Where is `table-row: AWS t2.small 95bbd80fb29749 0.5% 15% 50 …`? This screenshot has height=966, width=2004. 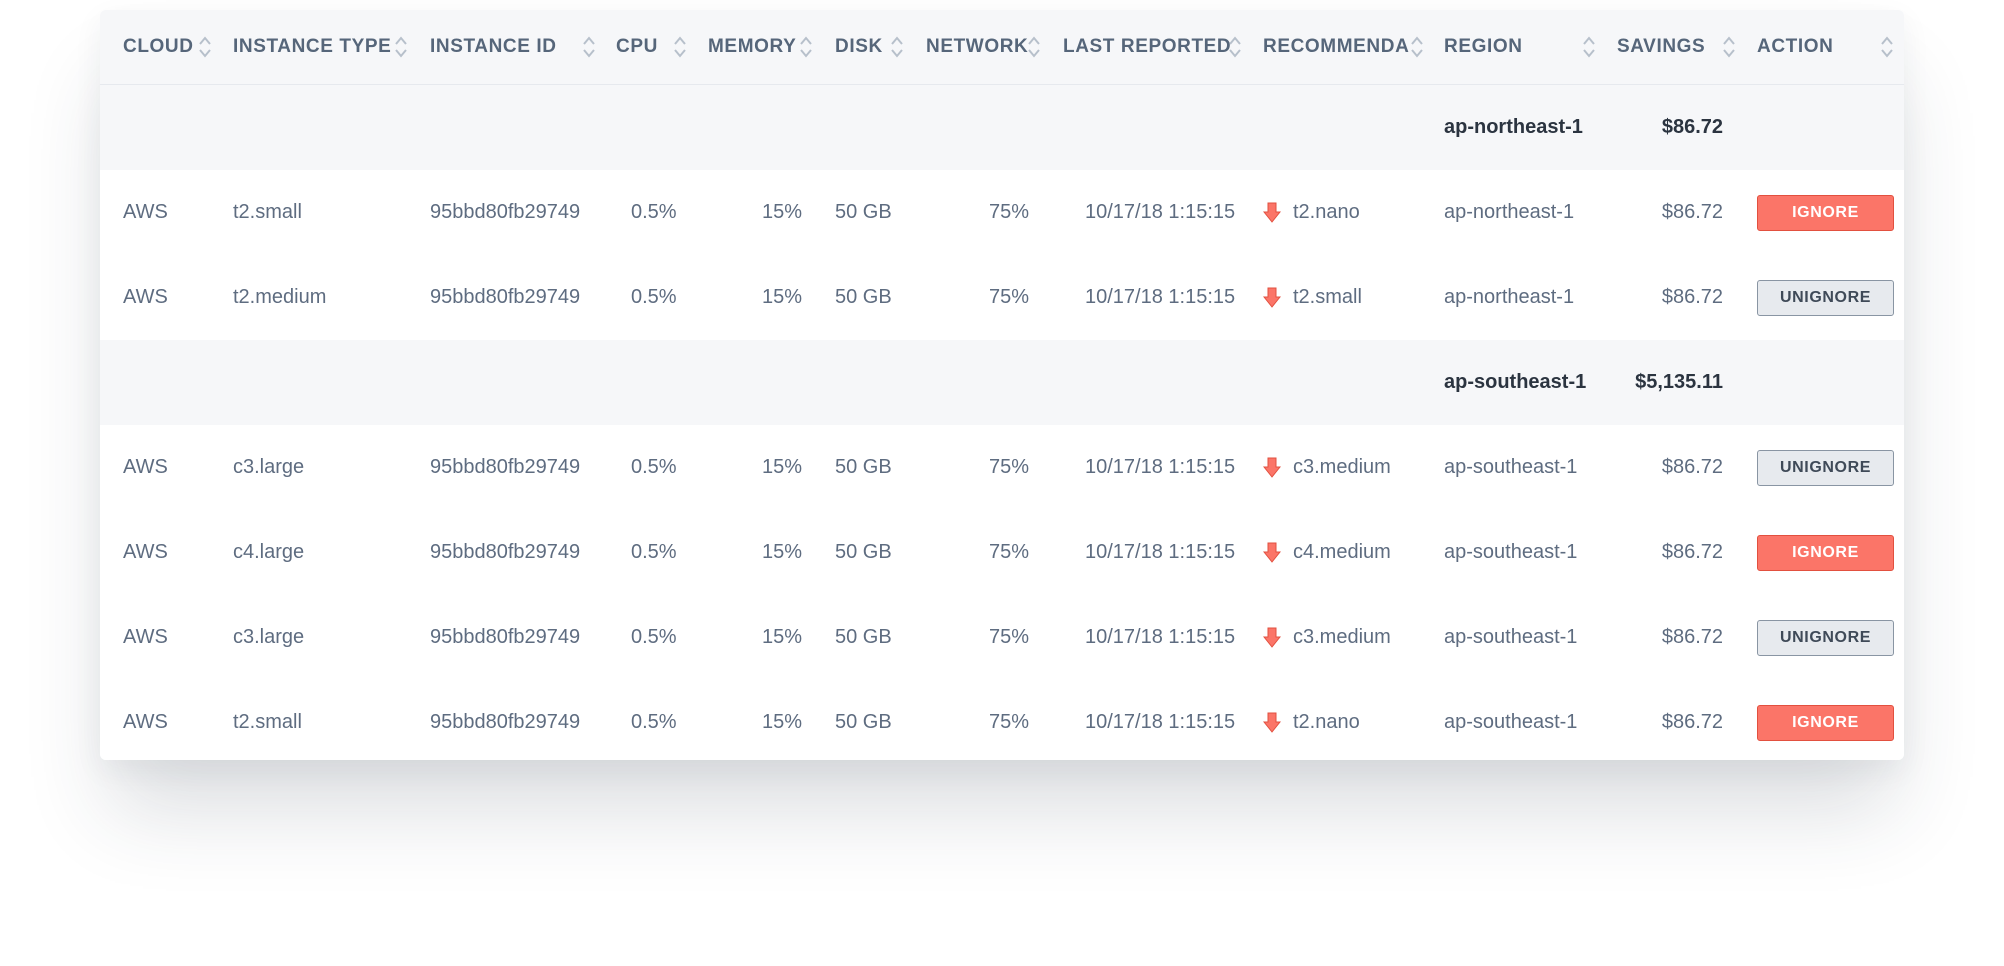
table-row: AWS t2.small 95bbd80fb29749 0.5% 15% 50 … is located at coordinates (1002, 720).